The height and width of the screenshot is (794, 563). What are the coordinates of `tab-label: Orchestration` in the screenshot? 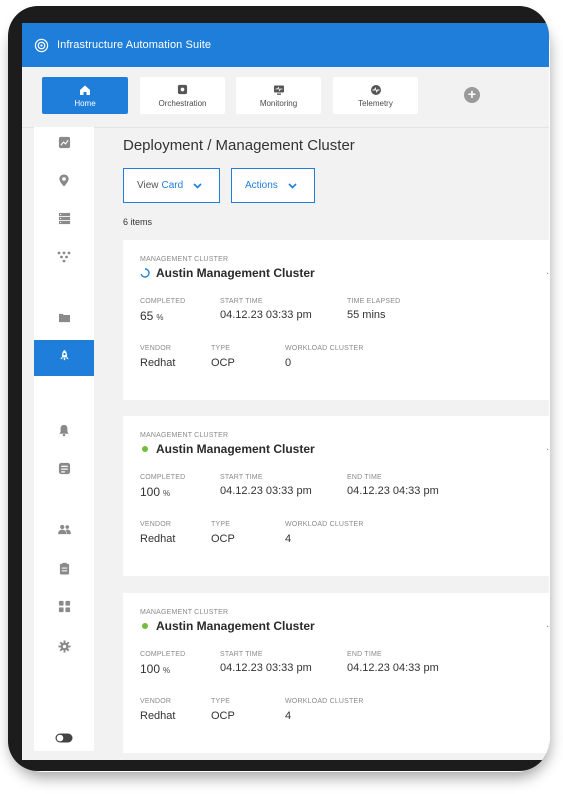 It's located at (182, 103).